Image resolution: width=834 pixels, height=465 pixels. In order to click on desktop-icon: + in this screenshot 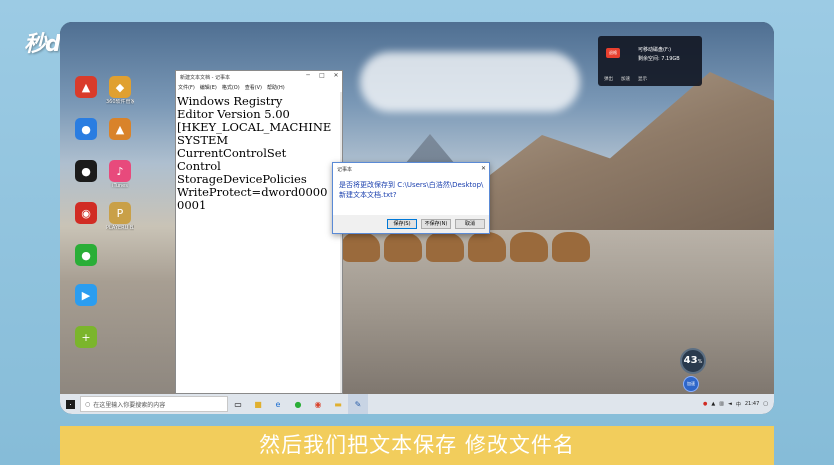, I will do `click(86, 348)`.